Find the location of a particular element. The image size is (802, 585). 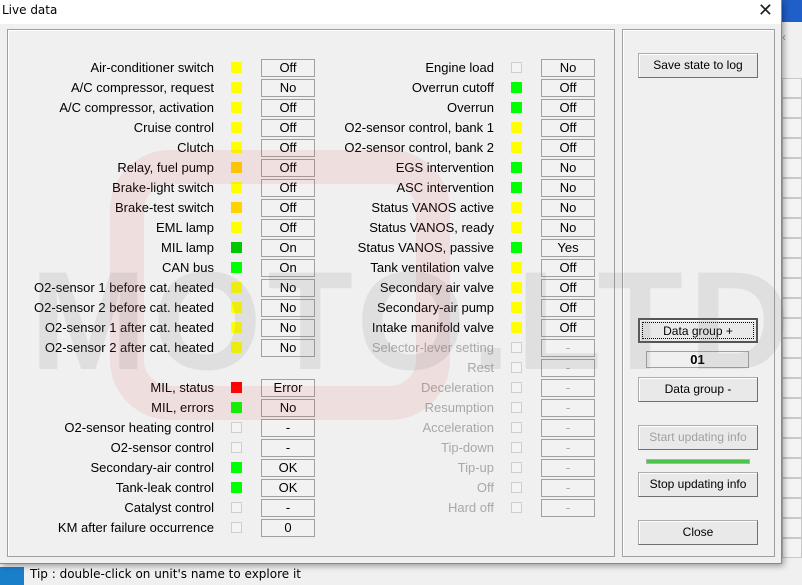

unit-name-label: Status VANOS, passive is located at coordinates (401, 248).